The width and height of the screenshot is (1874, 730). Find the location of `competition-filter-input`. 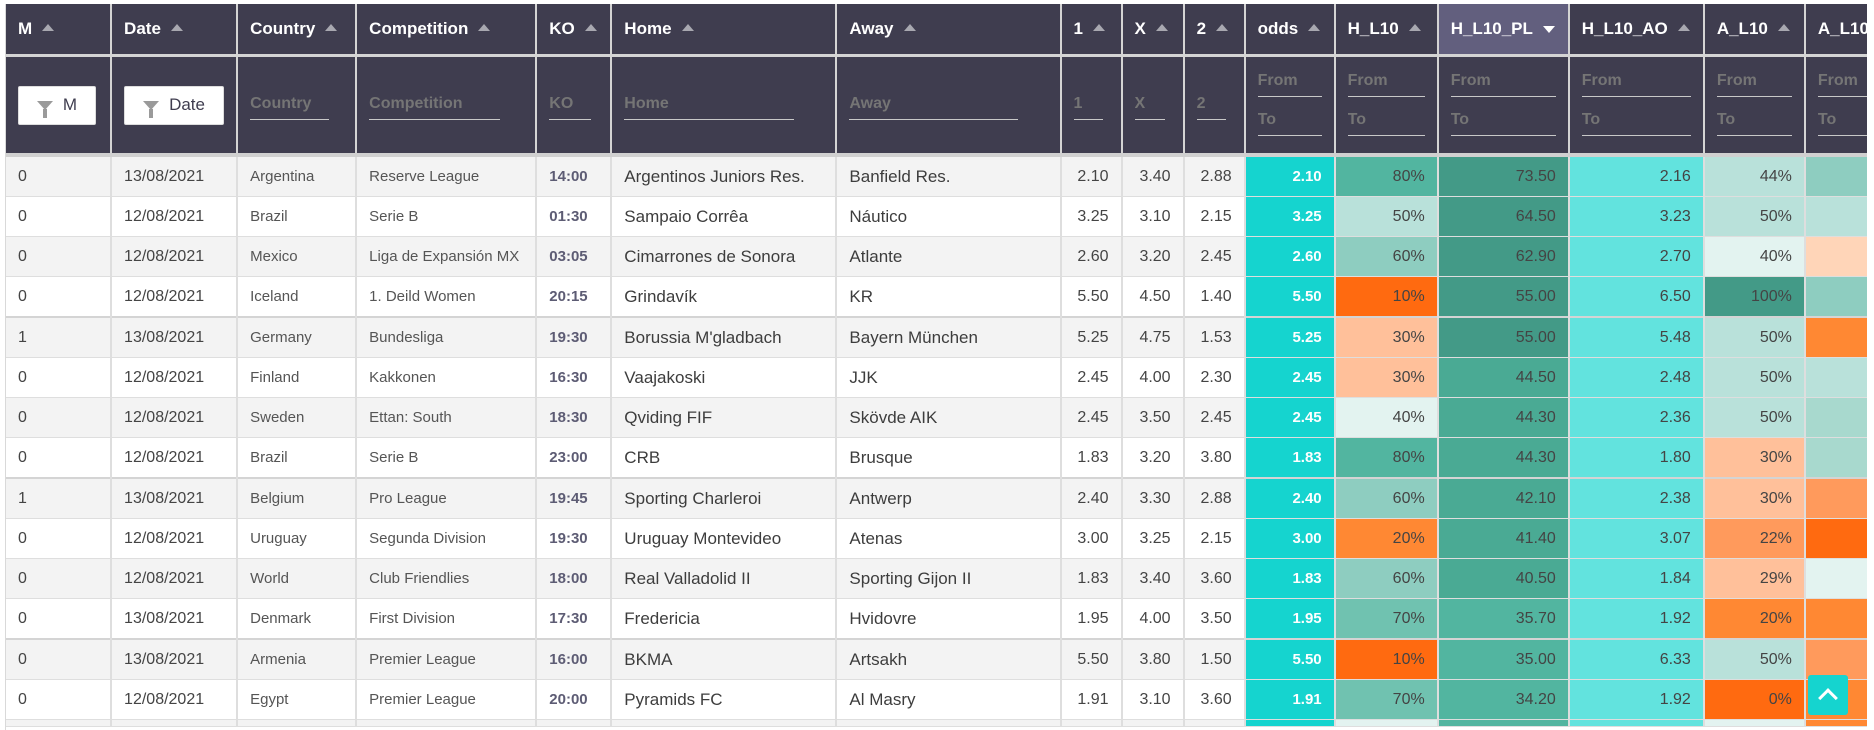

competition-filter-input is located at coordinates (435, 105).